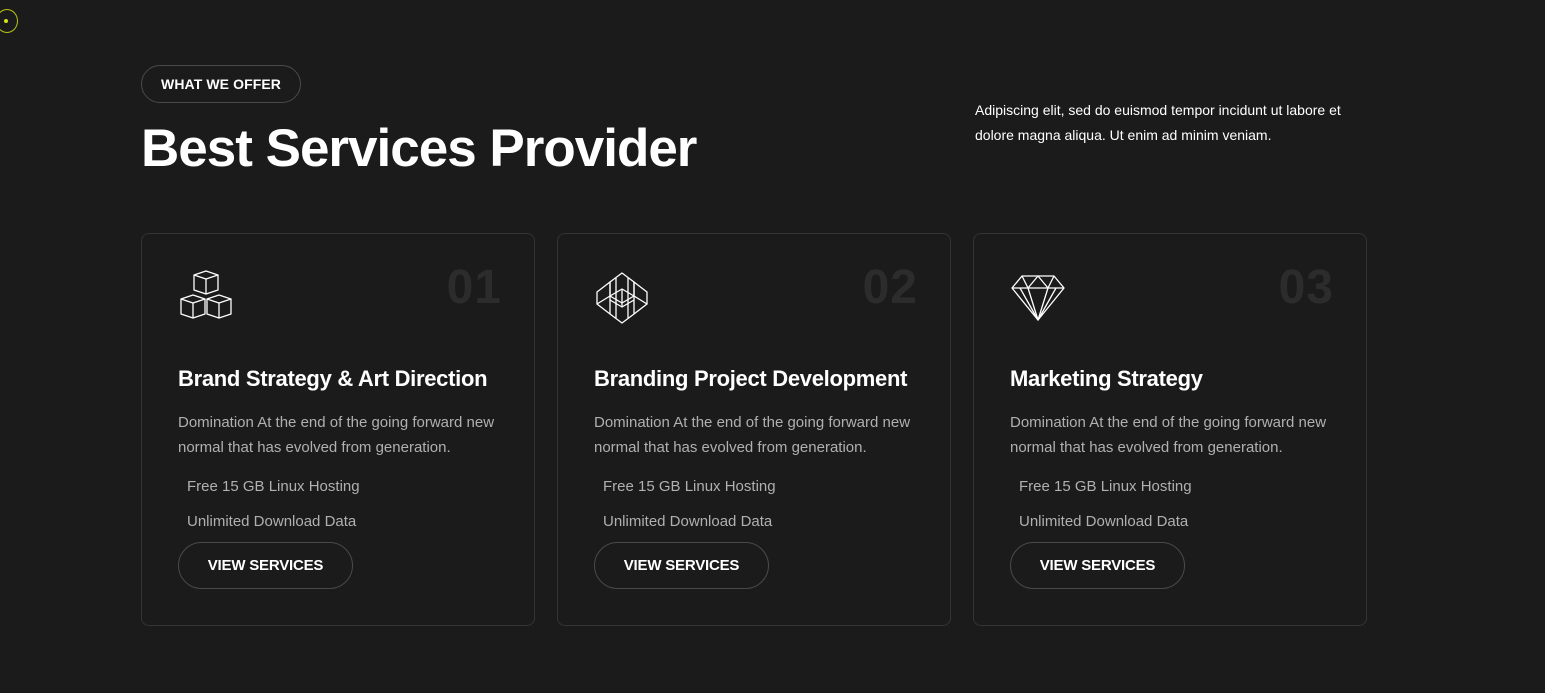 This screenshot has width=1545, height=693. What do you see at coordinates (333, 378) in the screenshot?
I see `card-title: Brand Strategy & Art Direction` at bounding box center [333, 378].